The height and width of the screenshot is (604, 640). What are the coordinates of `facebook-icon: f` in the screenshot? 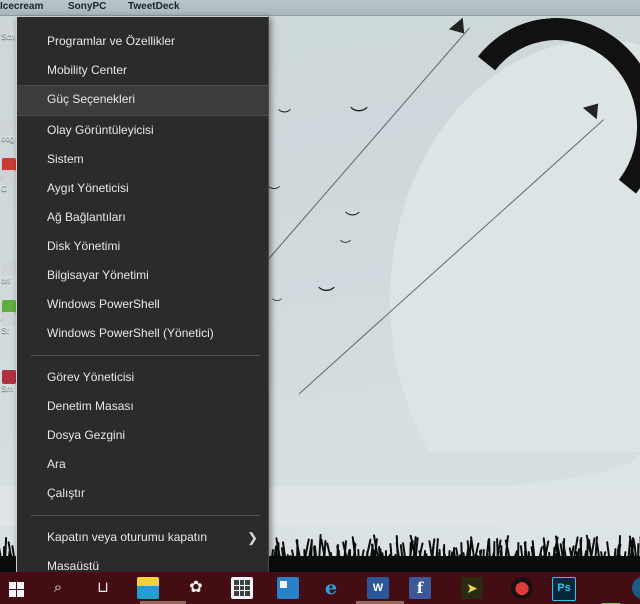 It's located at (420, 588).